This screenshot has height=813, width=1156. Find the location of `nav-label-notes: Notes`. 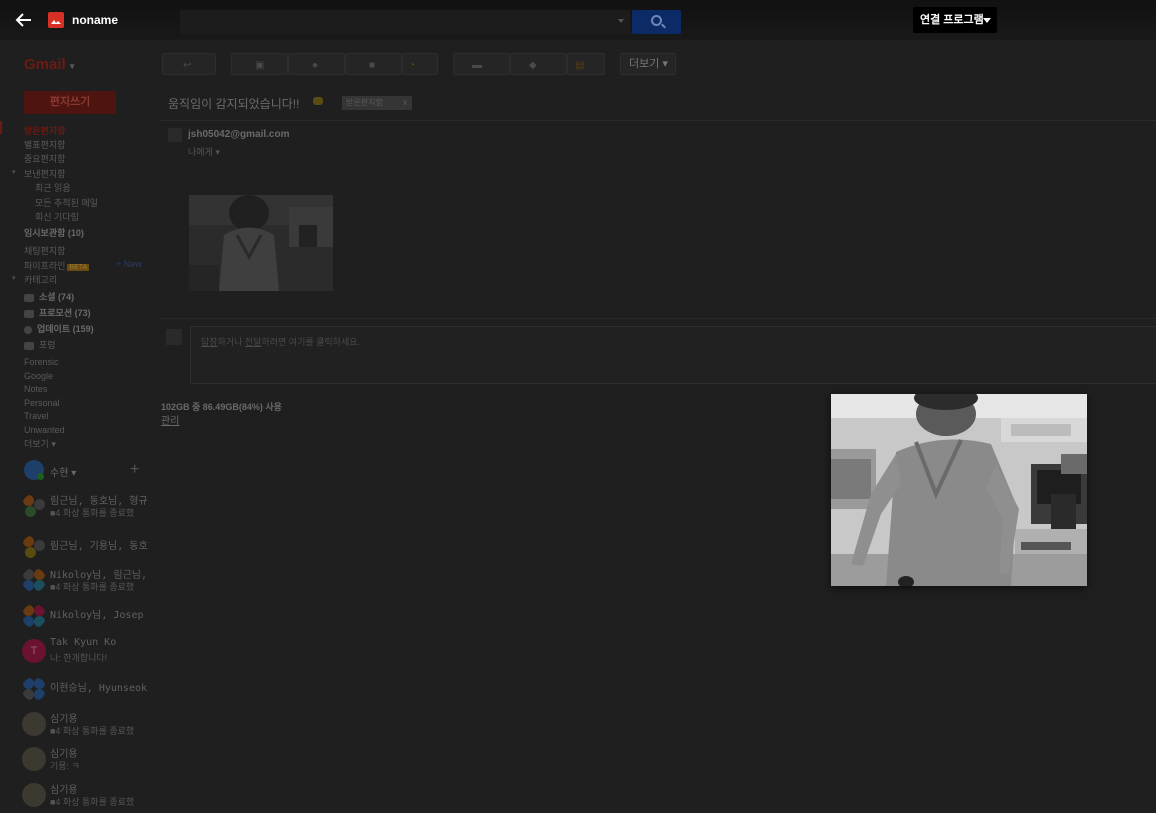

nav-label-notes: Notes is located at coordinates (36, 389).